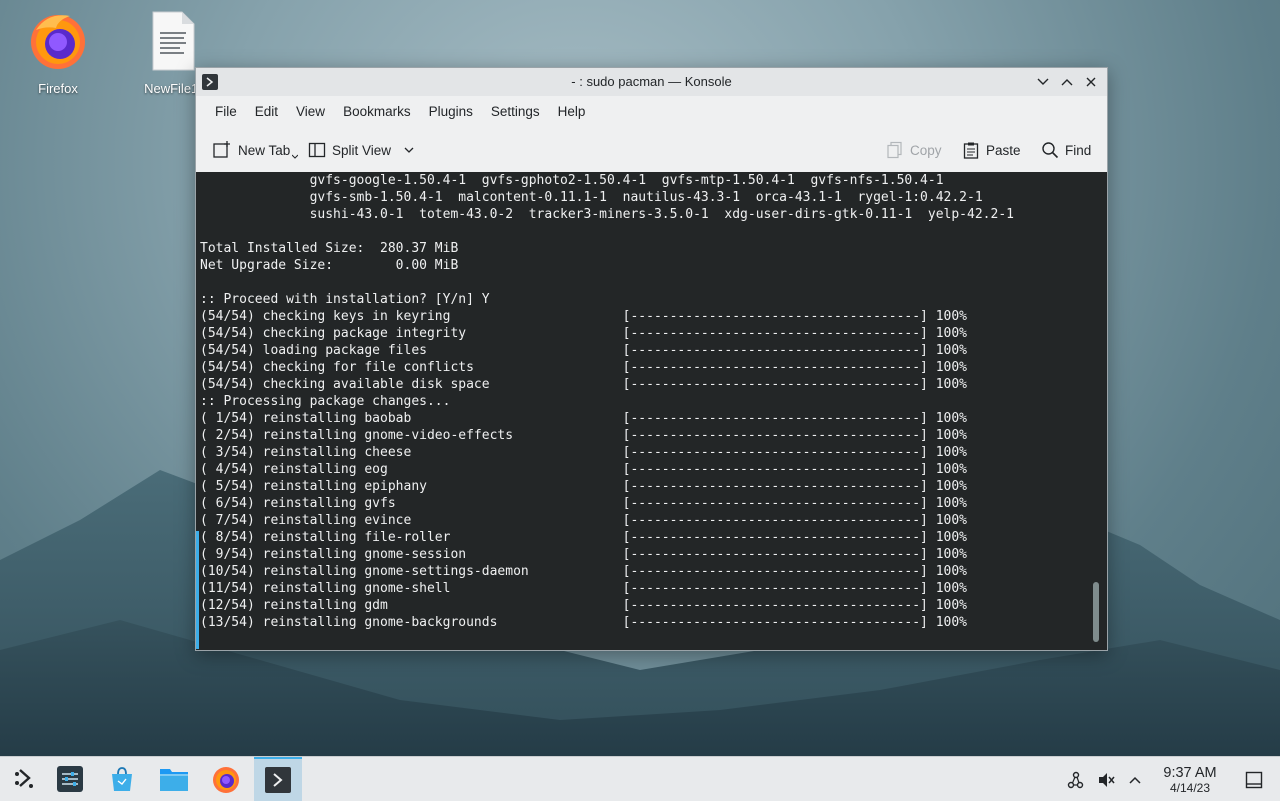 The height and width of the screenshot is (801, 1280). I want to click on menu-view: View, so click(310, 112).